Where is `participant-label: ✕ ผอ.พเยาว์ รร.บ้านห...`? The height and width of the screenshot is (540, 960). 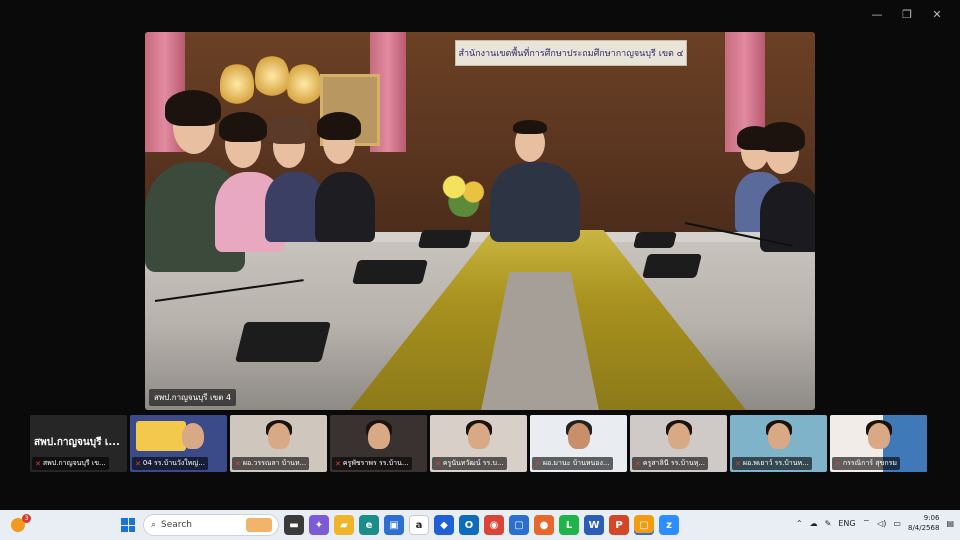
participant-label: ✕ ผอ.พเยาว์ รร.บ้านห... is located at coordinates (772, 463).